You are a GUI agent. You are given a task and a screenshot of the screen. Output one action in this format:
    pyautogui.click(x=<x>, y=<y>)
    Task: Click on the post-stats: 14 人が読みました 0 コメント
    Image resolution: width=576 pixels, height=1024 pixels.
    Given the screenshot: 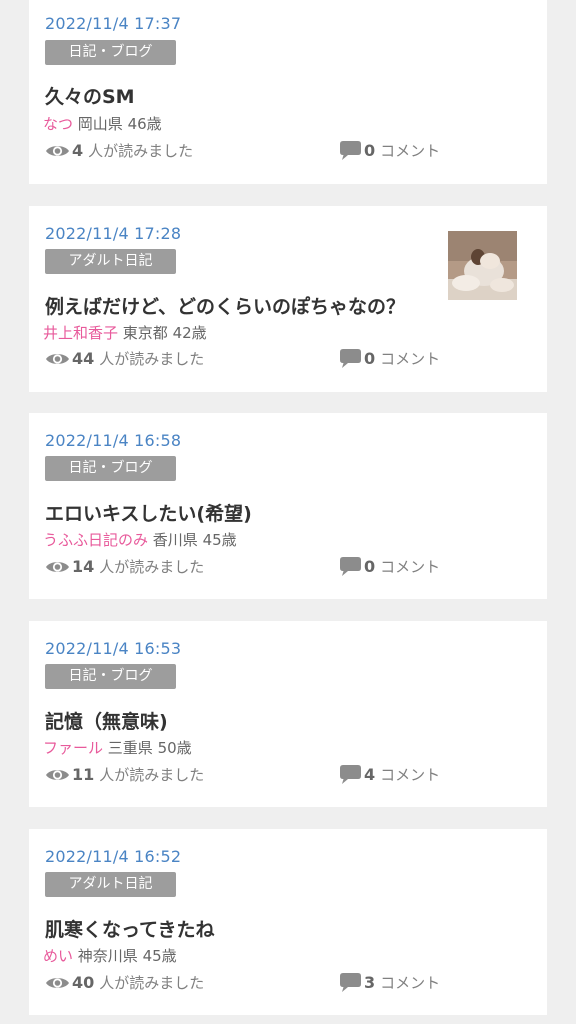 What is the action you would take?
    pyautogui.click(x=255, y=568)
    